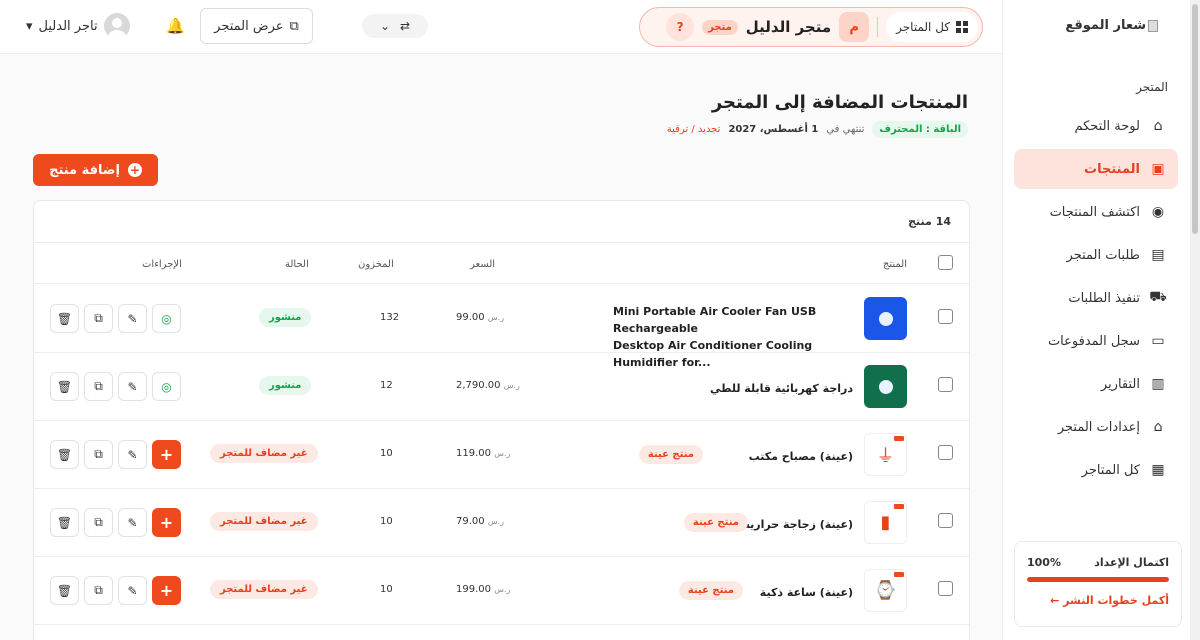 The image size is (1200, 640). I want to click on expires-date: 1 أغسطس، 2027, so click(773, 129).